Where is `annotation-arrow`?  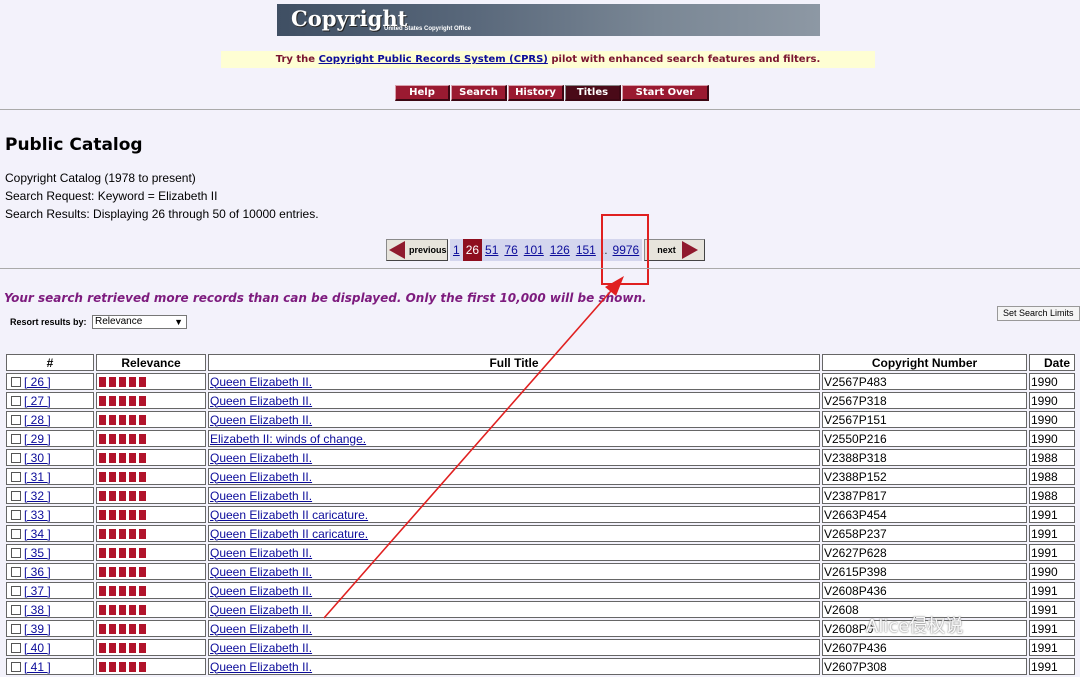 annotation-arrow is located at coordinates (473, 447).